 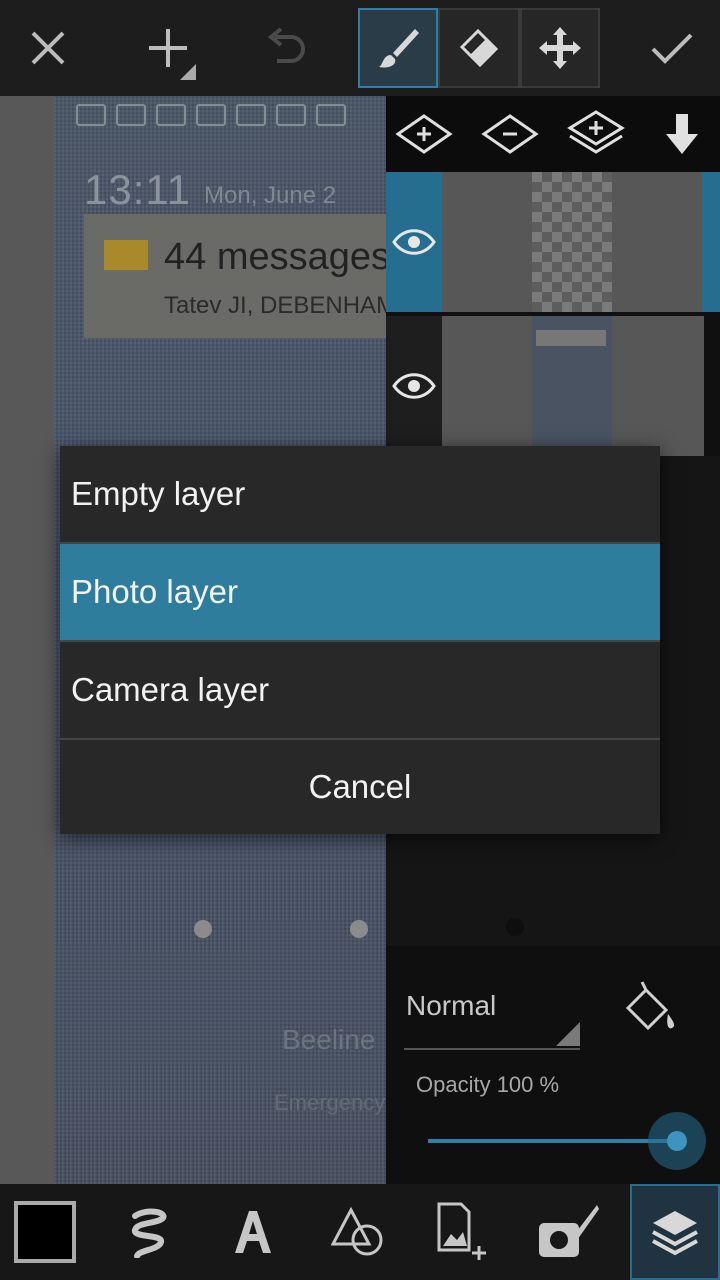 I want to click on merge-layers-icon, so click(x=596, y=132).